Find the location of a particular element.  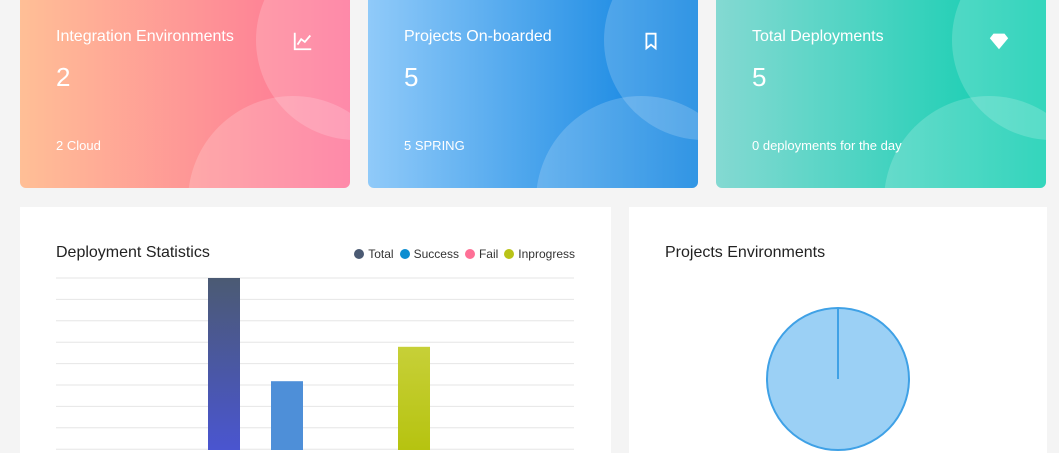

legend-item-inprogress: Inprogress is located at coordinates (539, 254).